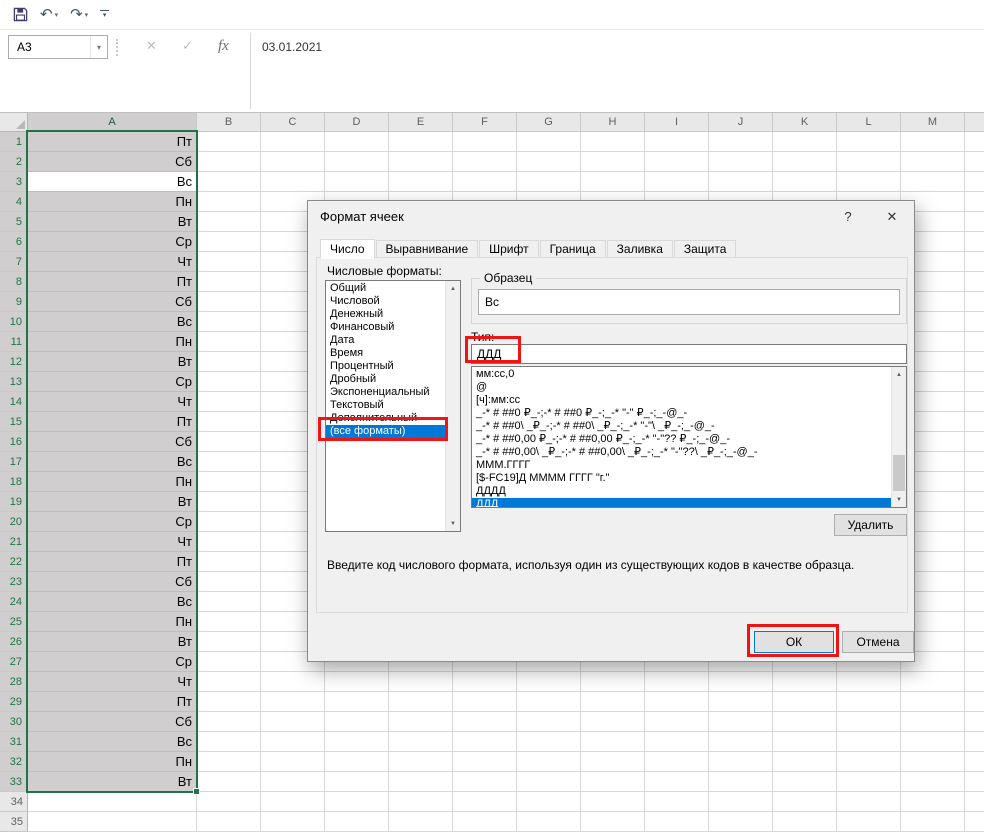 This screenshot has height=832, width=984. I want to click on cell-B31, so click(229, 742).